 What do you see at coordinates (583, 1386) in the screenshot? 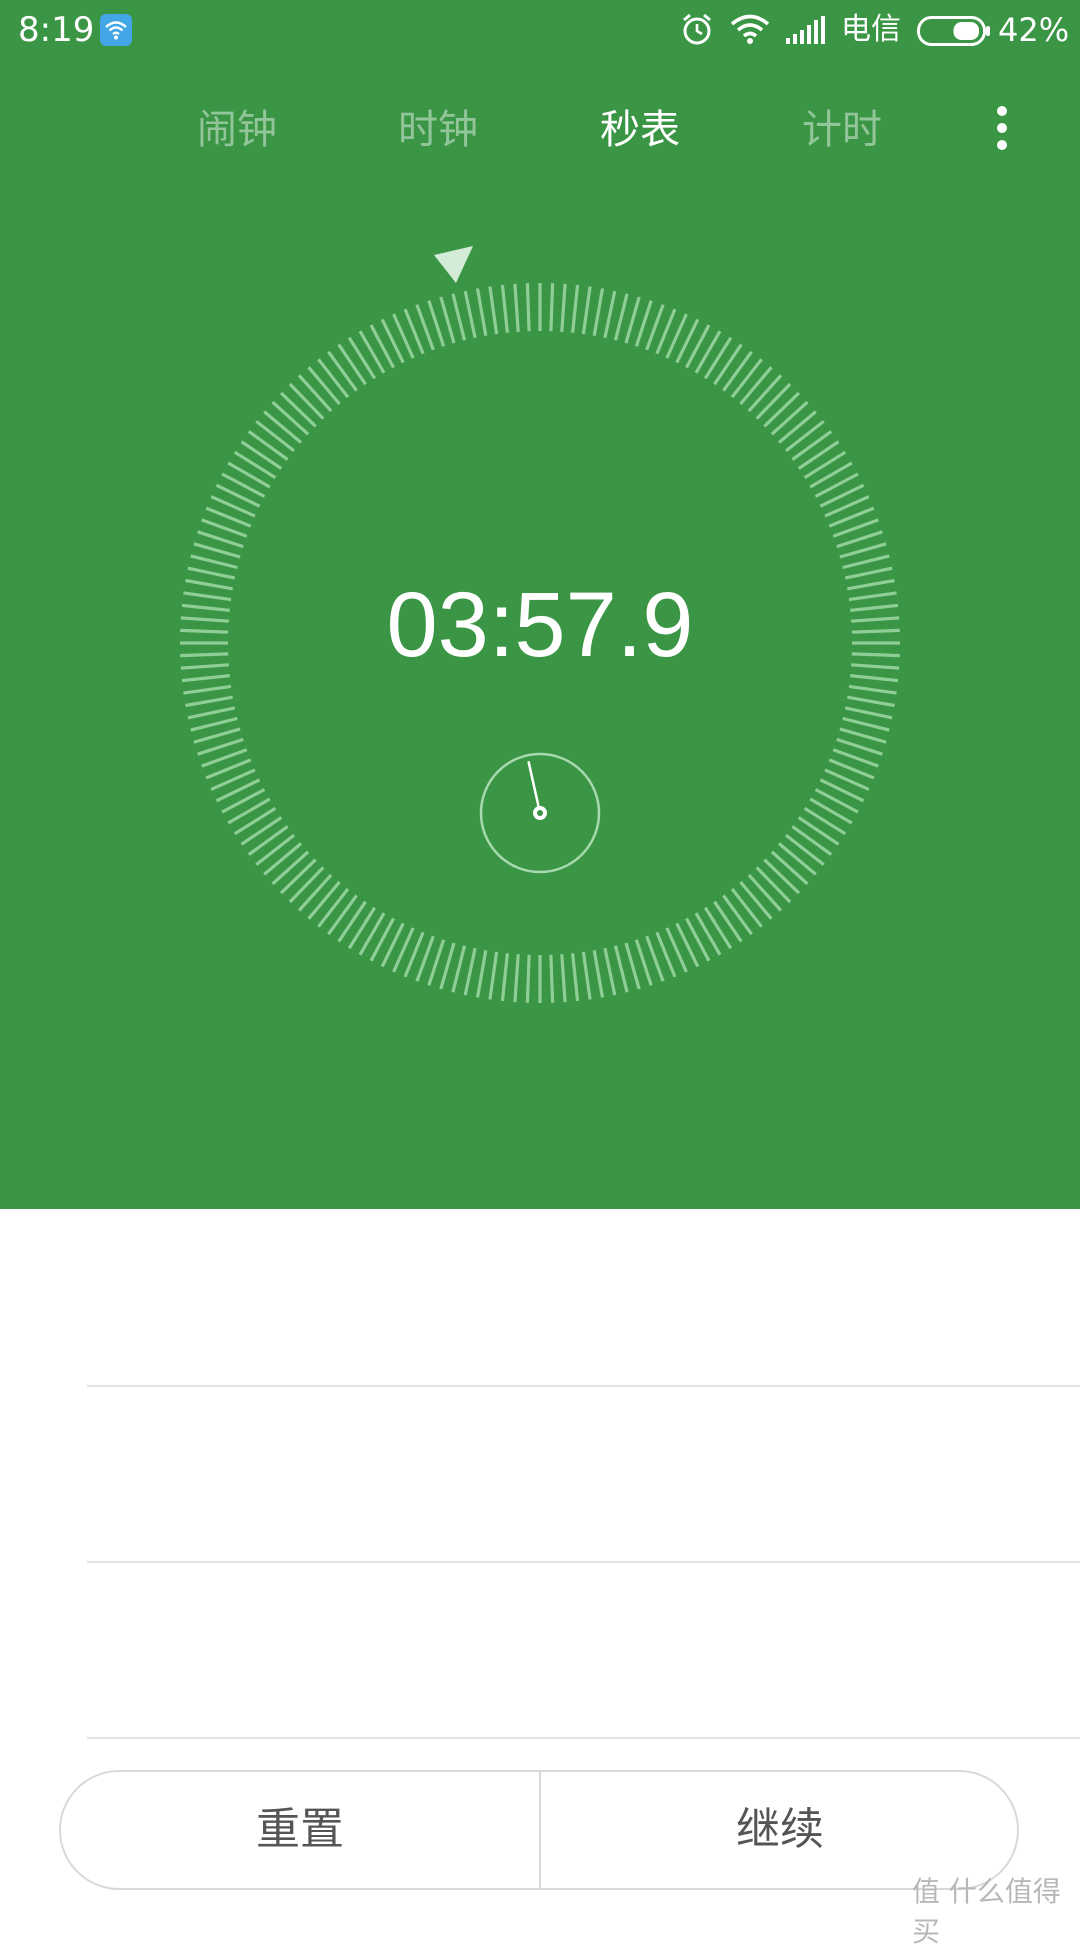
I see `lap-list-divider` at bounding box center [583, 1386].